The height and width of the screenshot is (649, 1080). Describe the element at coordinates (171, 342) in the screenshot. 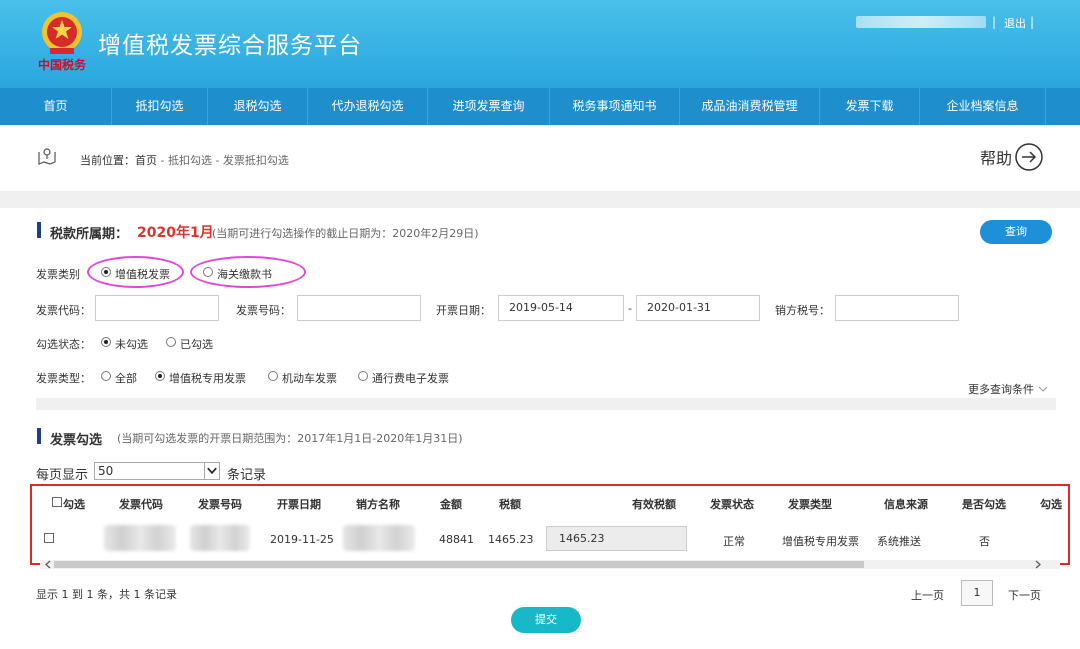

I see `radio-checked` at that location.